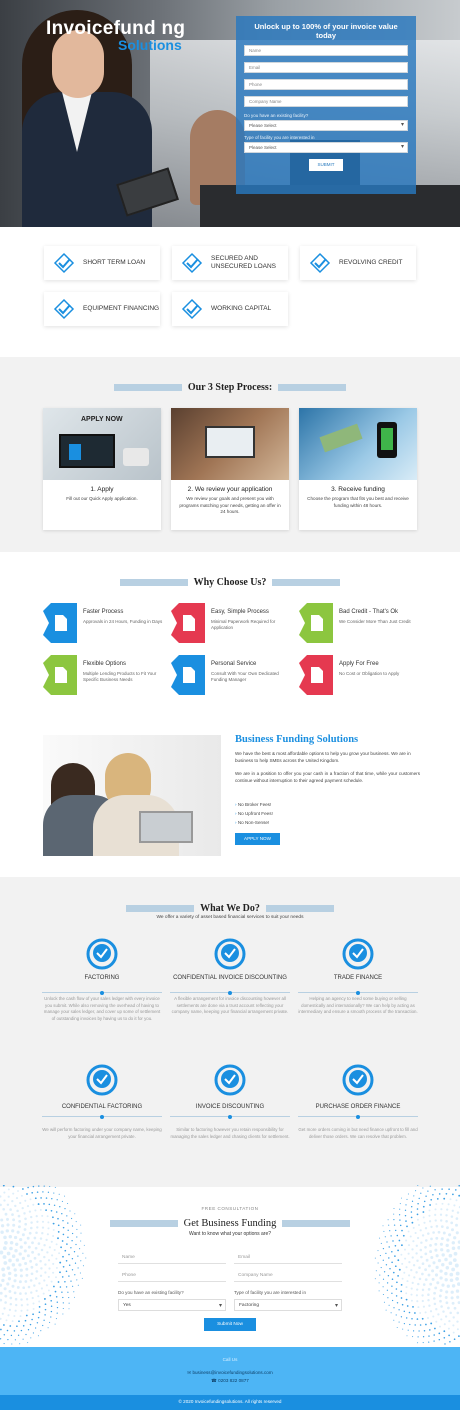  I want to click on company-input: Company Name, so click(288, 1276).